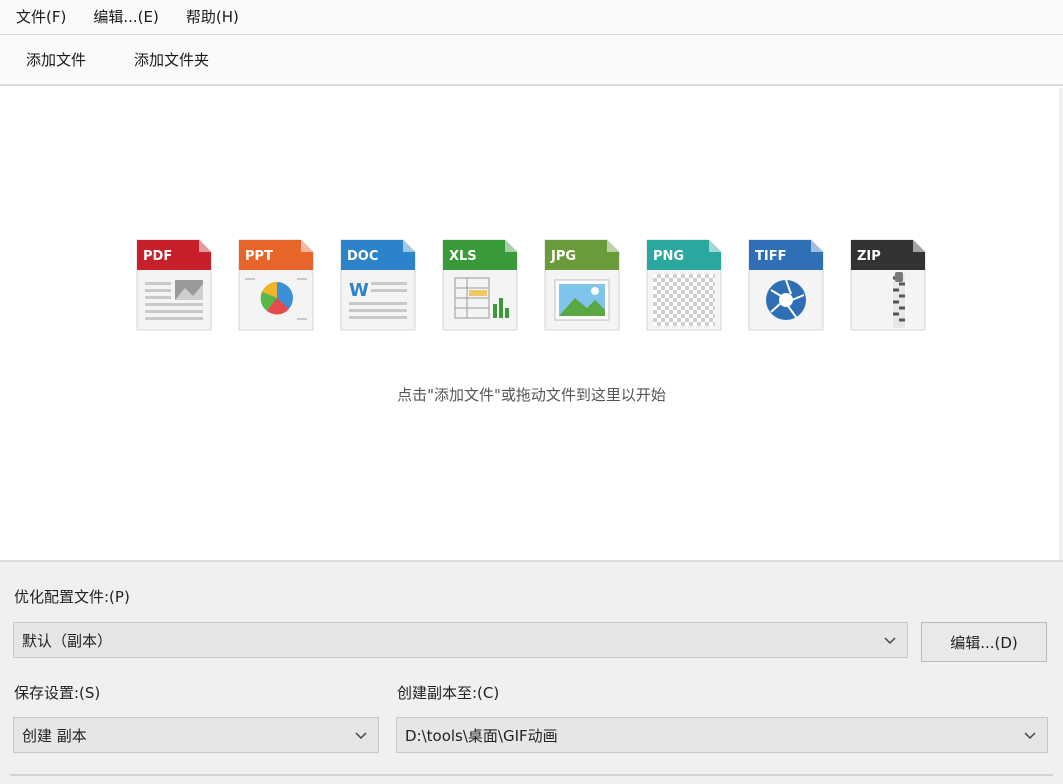 Image resolution: width=1063 pixels, height=784 pixels. What do you see at coordinates (531, 17) in the screenshot?
I see `menu-bar: 文件(F) 编辑...(E) 帮助(H)` at bounding box center [531, 17].